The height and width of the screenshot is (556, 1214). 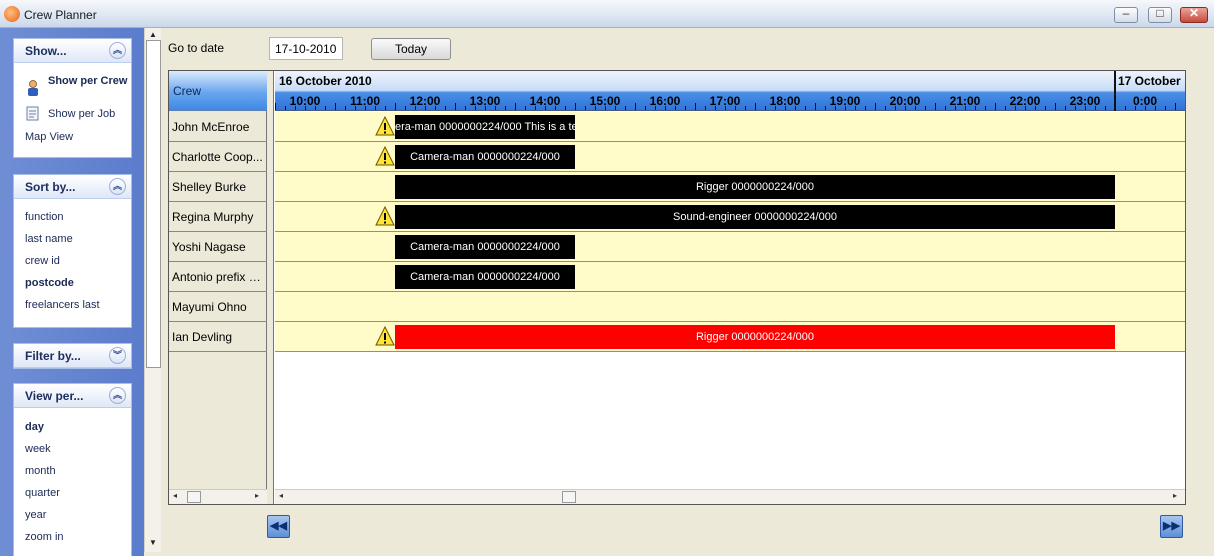 What do you see at coordinates (218, 307) in the screenshot?
I see `crew-row: Mayumi Ohno` at bounding box center [218, 307].